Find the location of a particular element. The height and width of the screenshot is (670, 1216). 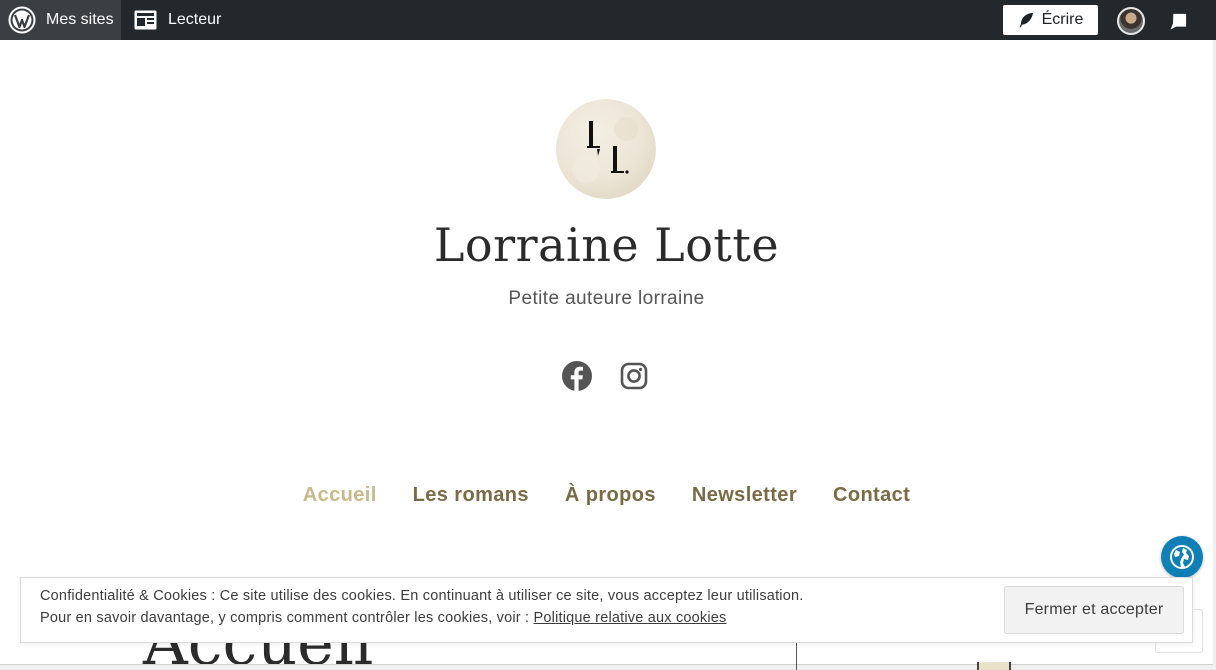

cookie-policy-link: Politique relative aux cookies is located at coordinates (630, 618).